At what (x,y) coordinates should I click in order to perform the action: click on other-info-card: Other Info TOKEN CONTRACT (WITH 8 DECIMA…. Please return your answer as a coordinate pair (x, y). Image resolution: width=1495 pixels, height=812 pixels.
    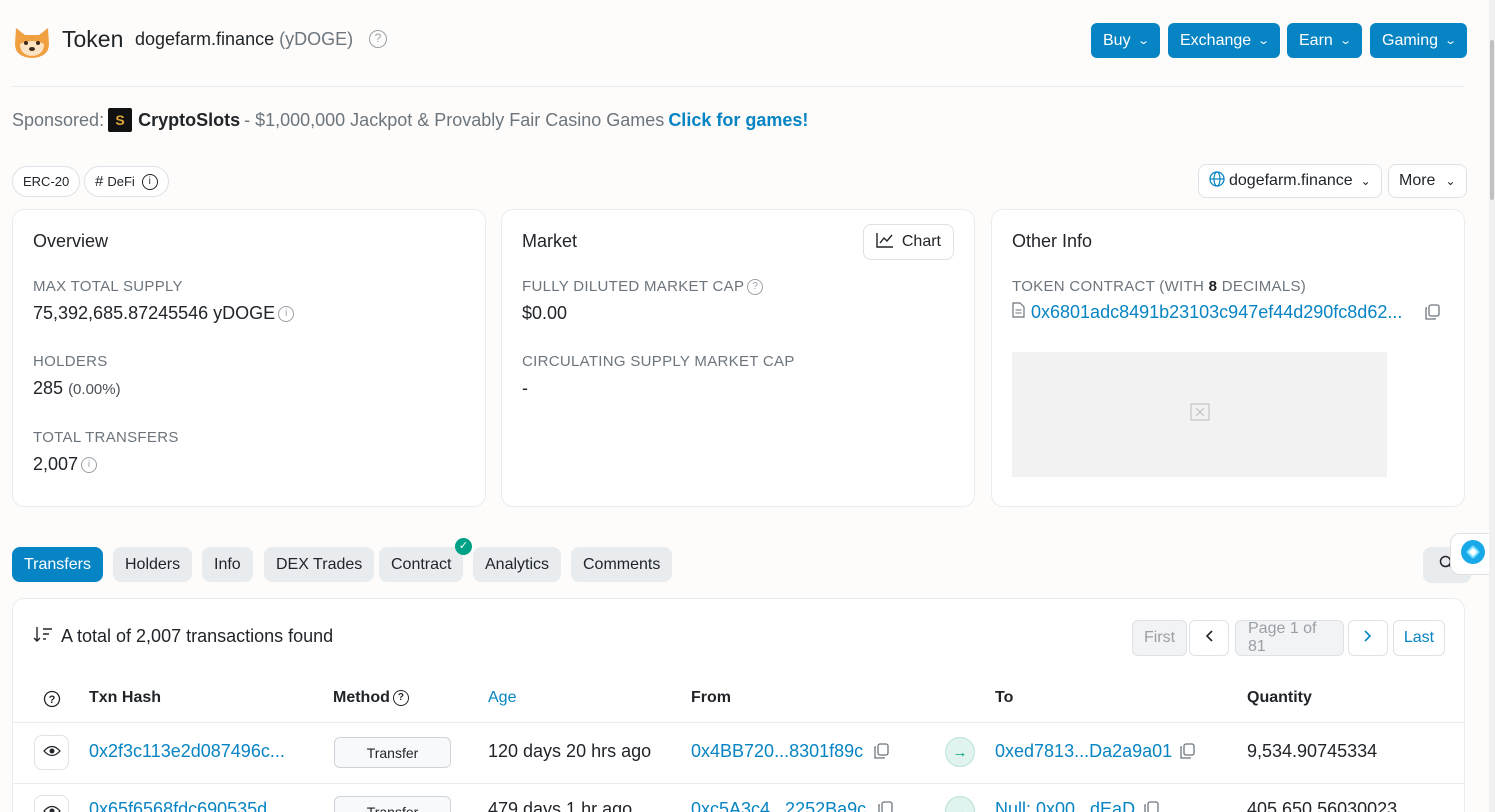
    Looking at the image, I should click on (1228, 358).